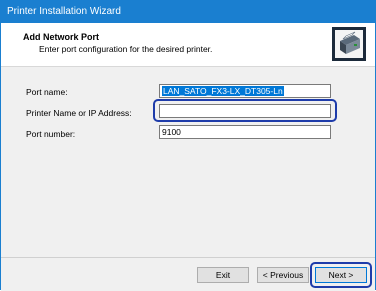 This screenshot has width=376, height=291. Describe the element at coordinates (47, 92) in the screenshot. I see `port-name-label: Port name:` at that location.